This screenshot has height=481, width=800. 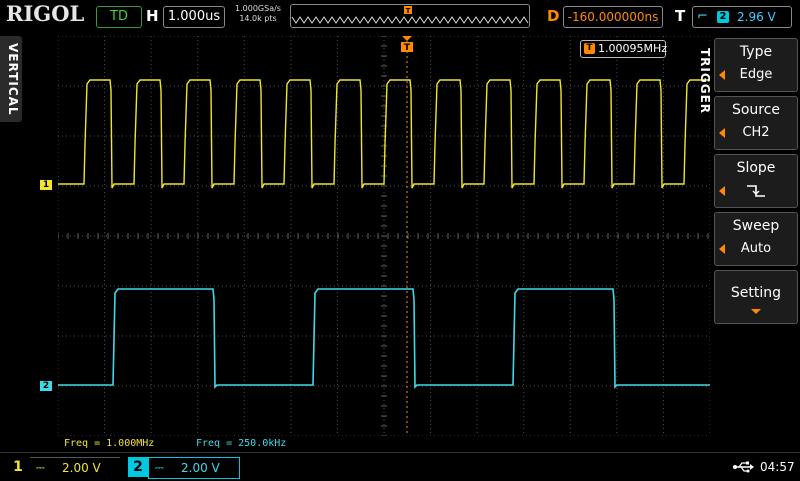 I want to click on ch1-scale-box: ⎓ 2.00 V, so click(x=75, y=467).